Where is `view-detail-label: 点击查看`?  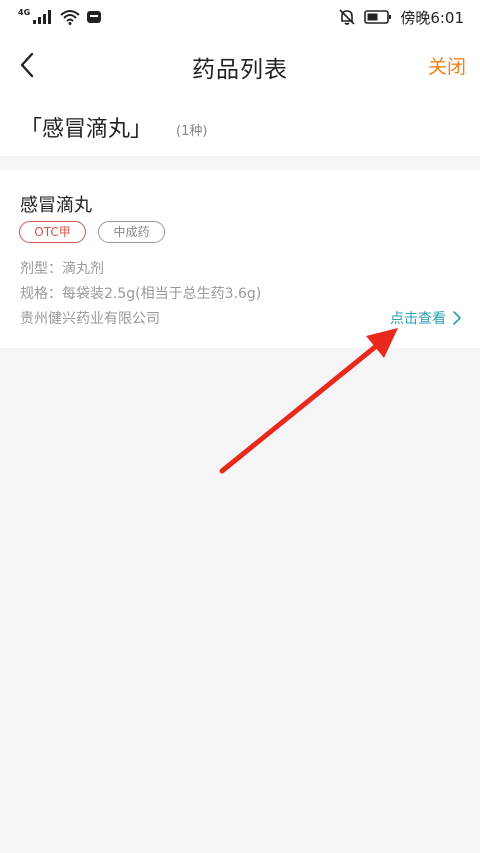
view-detail-label: 点击查看 is located at coordinates (418, 319).